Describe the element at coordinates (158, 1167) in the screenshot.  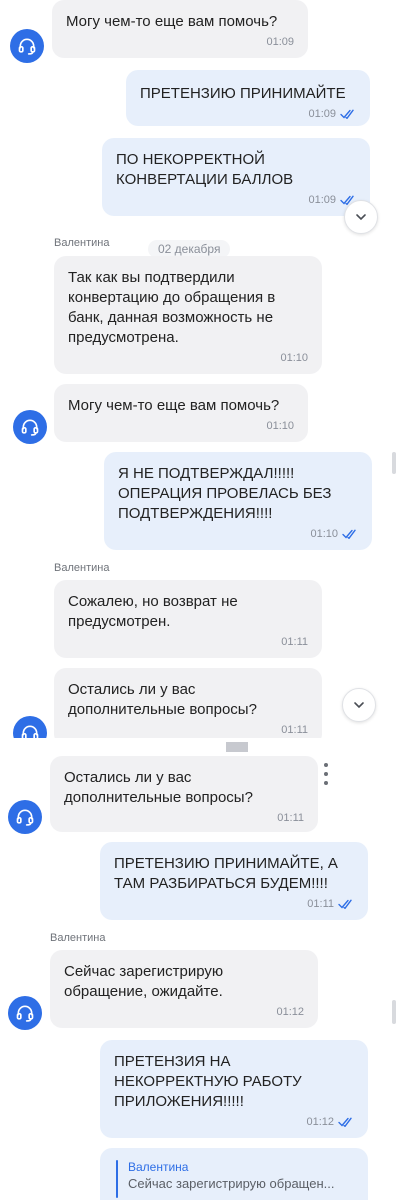
I see `quote-sender: Валентина` at that location.